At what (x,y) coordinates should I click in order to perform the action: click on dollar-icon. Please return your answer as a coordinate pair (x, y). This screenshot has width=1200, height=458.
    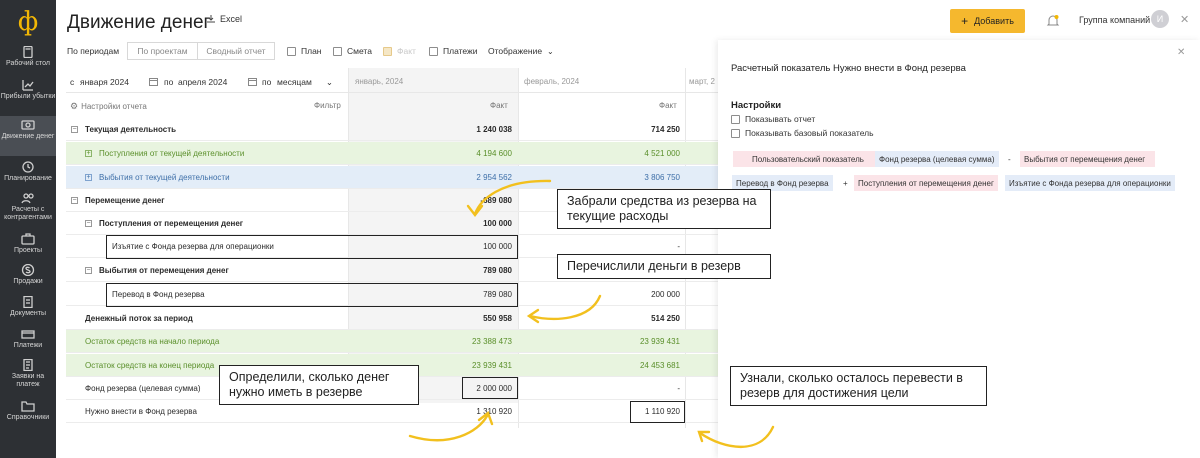
    Looking at the image, I should click on (28, 270).